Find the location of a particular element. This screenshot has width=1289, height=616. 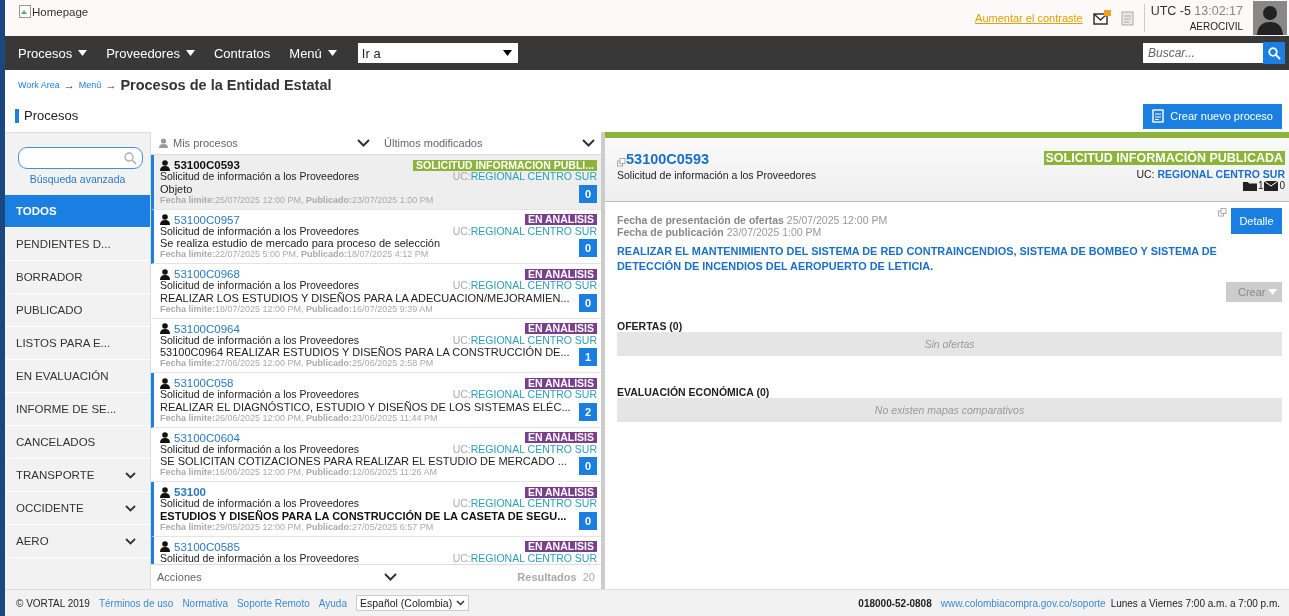

avatar-silhouette-icon is located at coordinates (1270, 18).